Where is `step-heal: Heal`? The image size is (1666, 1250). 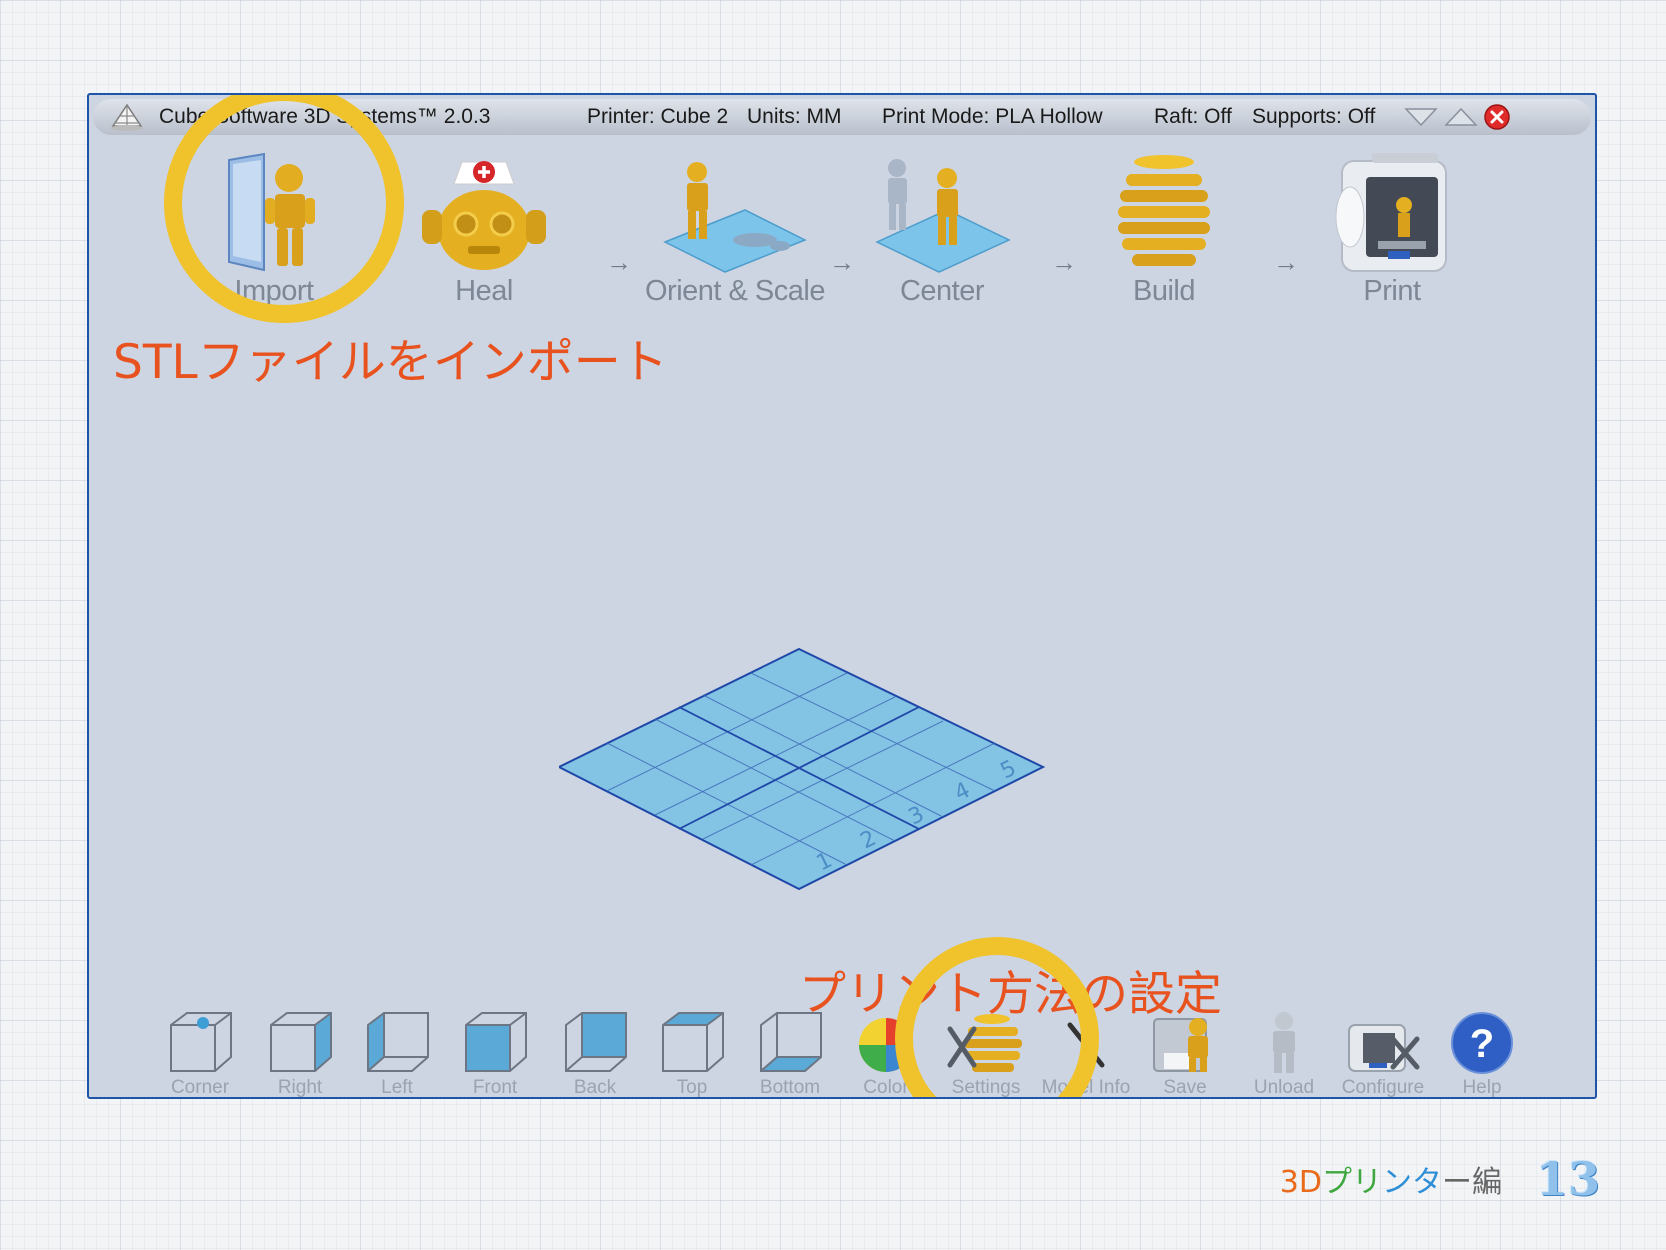 step-heal: Heal is located at coordinates (484, 226).